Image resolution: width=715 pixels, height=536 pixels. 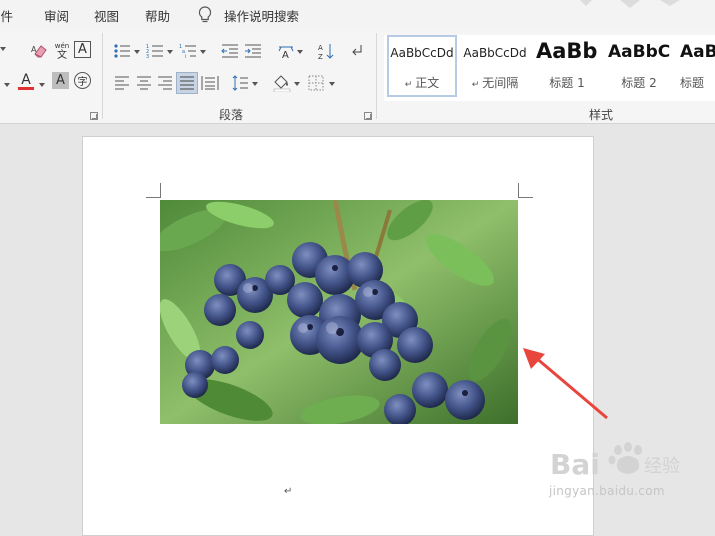 I want to click on distributed-button, so click(x=210, y=83).